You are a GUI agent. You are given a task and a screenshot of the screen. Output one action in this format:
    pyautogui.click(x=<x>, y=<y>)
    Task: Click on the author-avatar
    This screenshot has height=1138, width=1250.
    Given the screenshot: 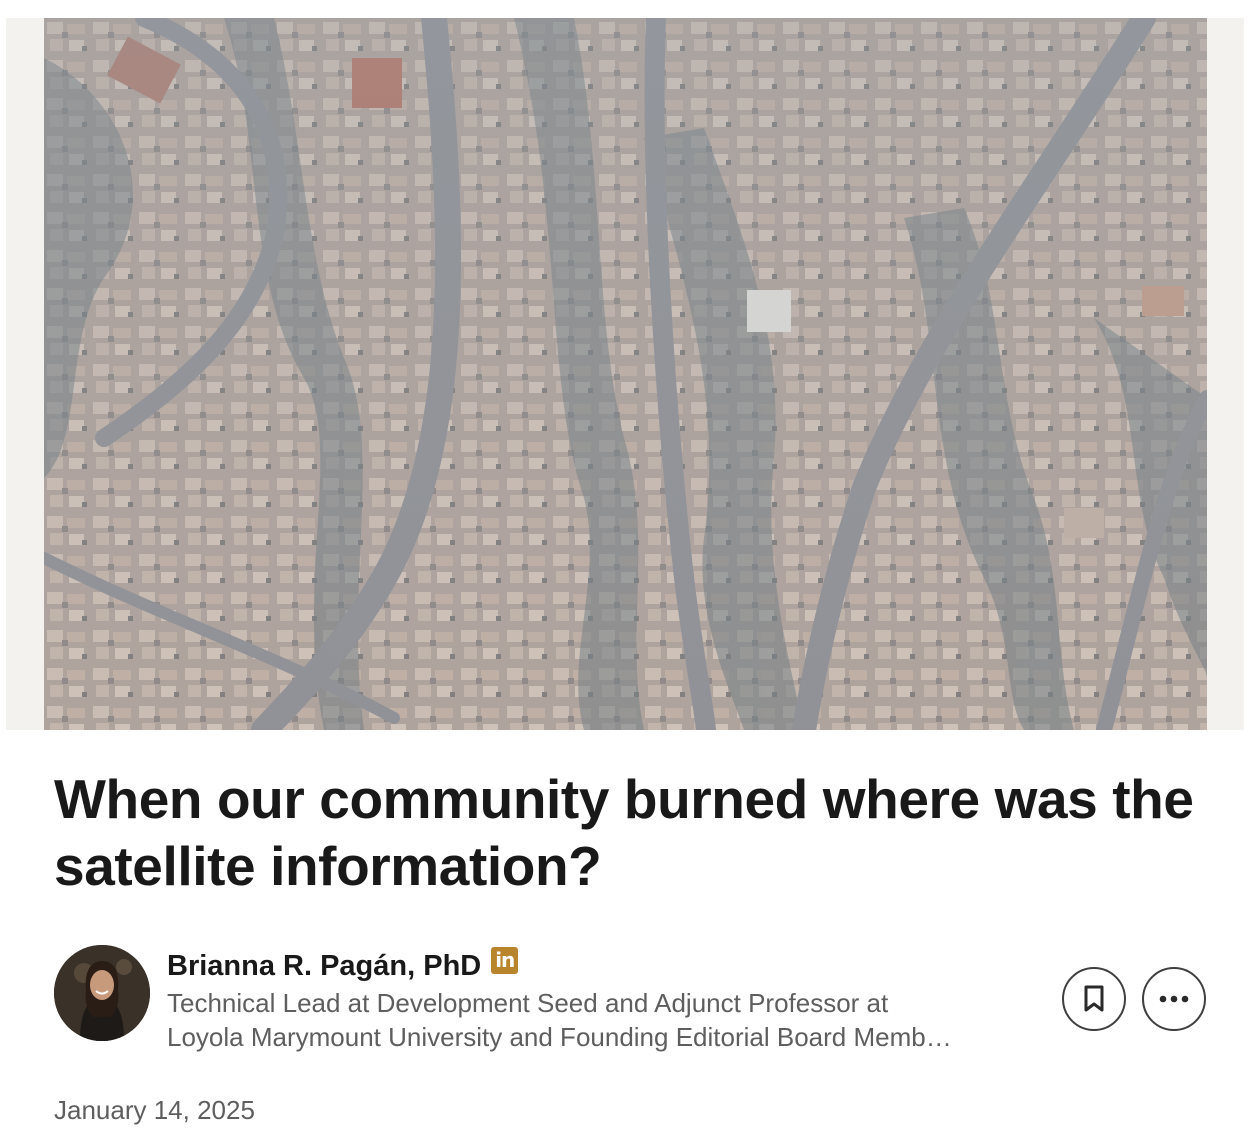 What is the action you would take?
    pyautogui.click(x=102, y=993)
    